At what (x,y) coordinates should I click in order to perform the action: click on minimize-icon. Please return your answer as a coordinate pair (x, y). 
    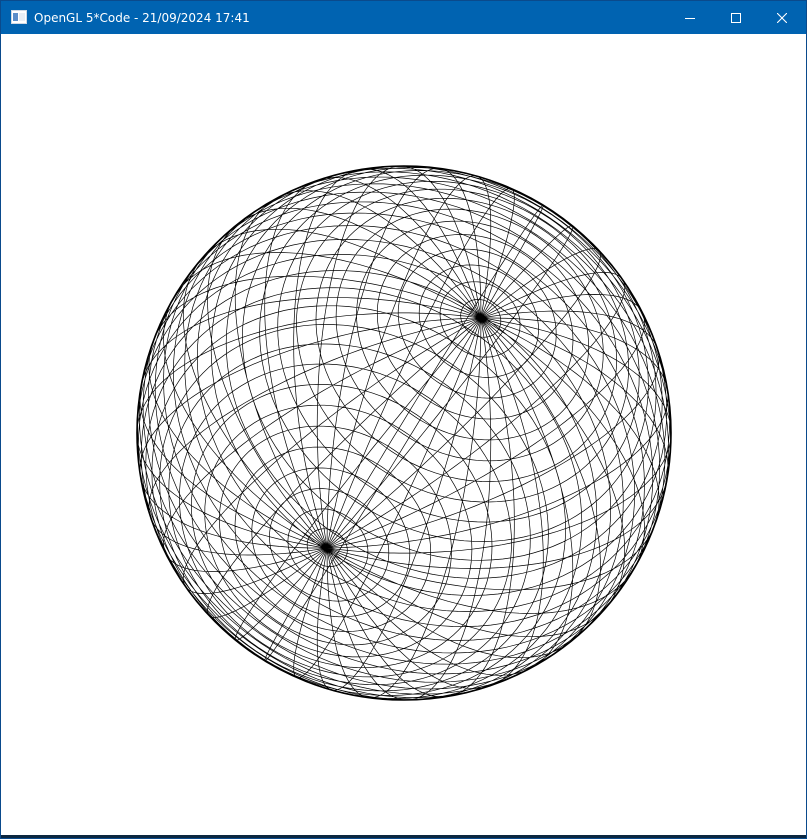
    Looking at the image, I should click on (690, 18).